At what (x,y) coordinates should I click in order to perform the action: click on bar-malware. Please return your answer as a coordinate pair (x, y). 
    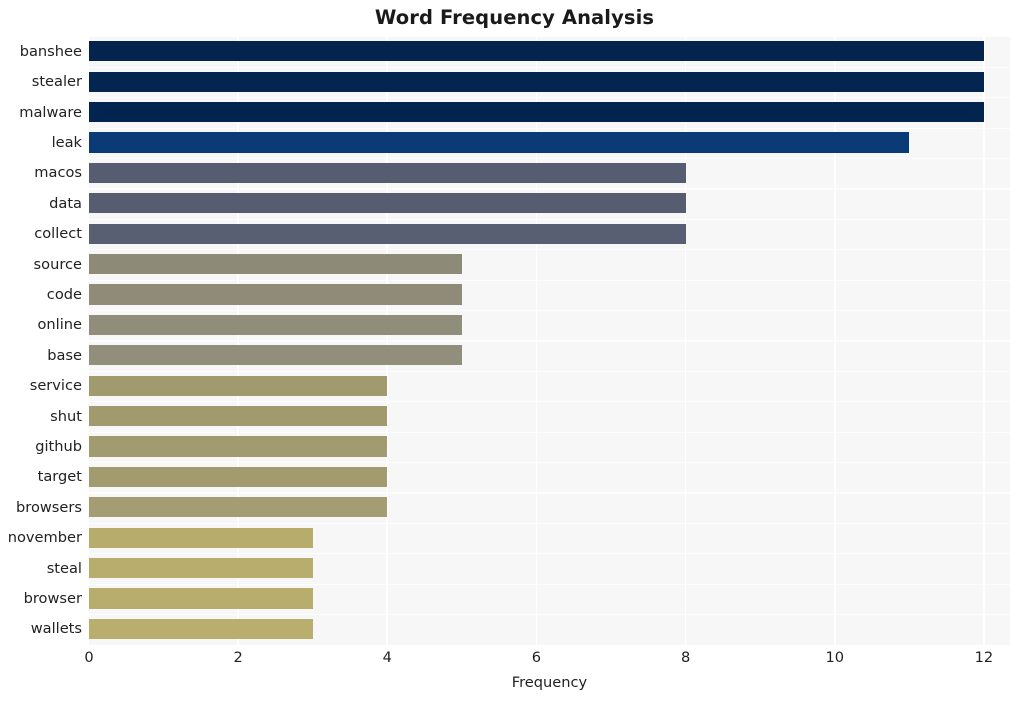
    Looking at the image, I should click on (536, 112).